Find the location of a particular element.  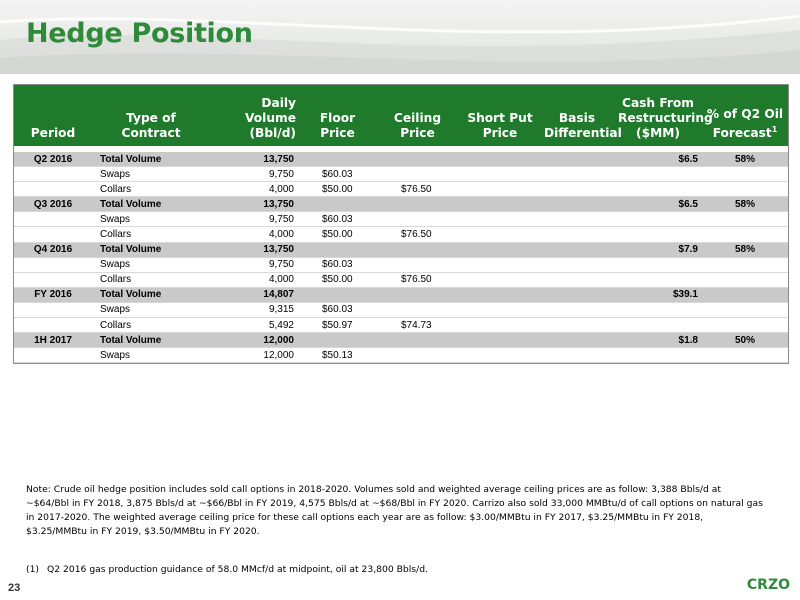

cell-period: Q3 2016 is located at coordinates (53, 204).